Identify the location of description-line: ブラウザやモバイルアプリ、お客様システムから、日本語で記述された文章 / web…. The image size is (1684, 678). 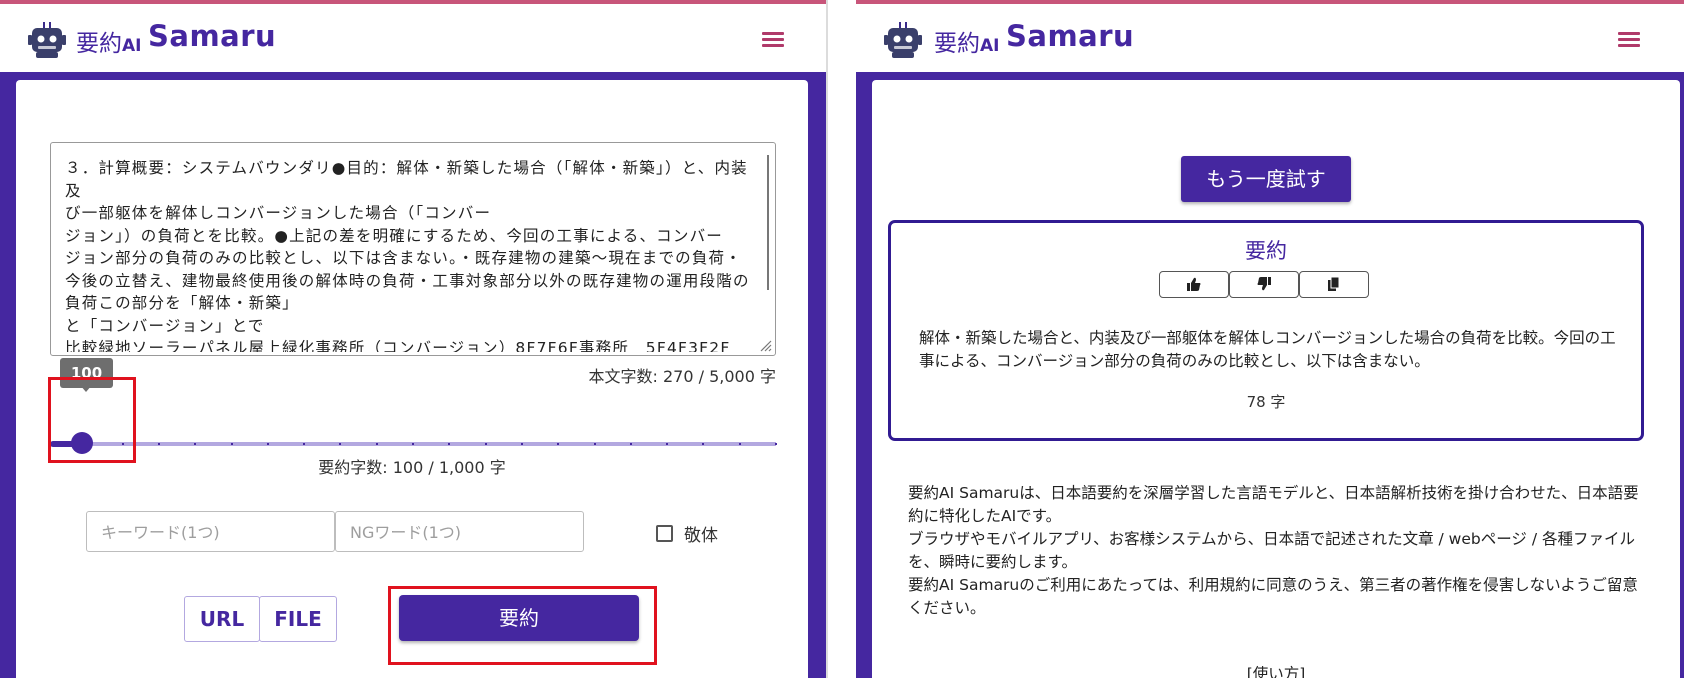
(1272, 550).